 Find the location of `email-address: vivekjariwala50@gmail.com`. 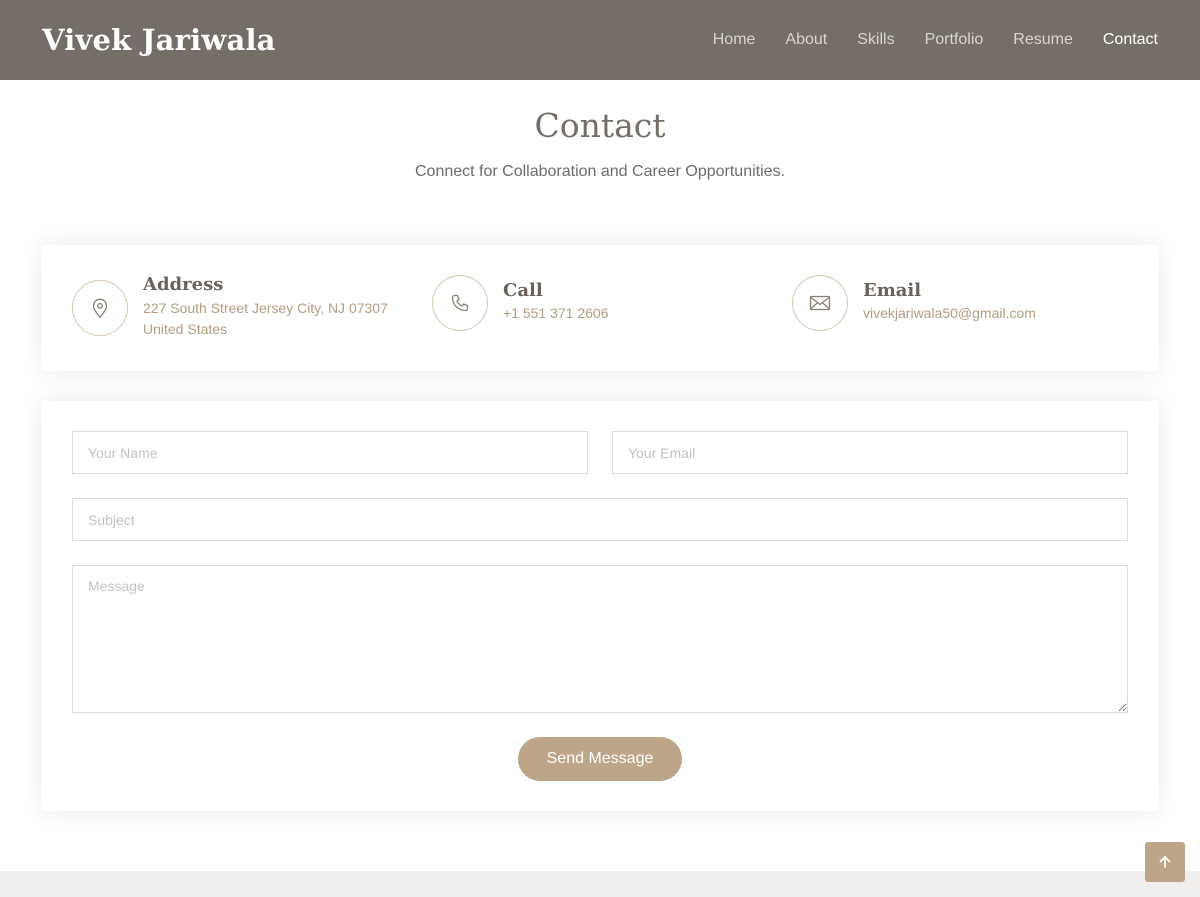

email-address: vivekjariwala50@gmail.com is located at coordinates (949, 313).